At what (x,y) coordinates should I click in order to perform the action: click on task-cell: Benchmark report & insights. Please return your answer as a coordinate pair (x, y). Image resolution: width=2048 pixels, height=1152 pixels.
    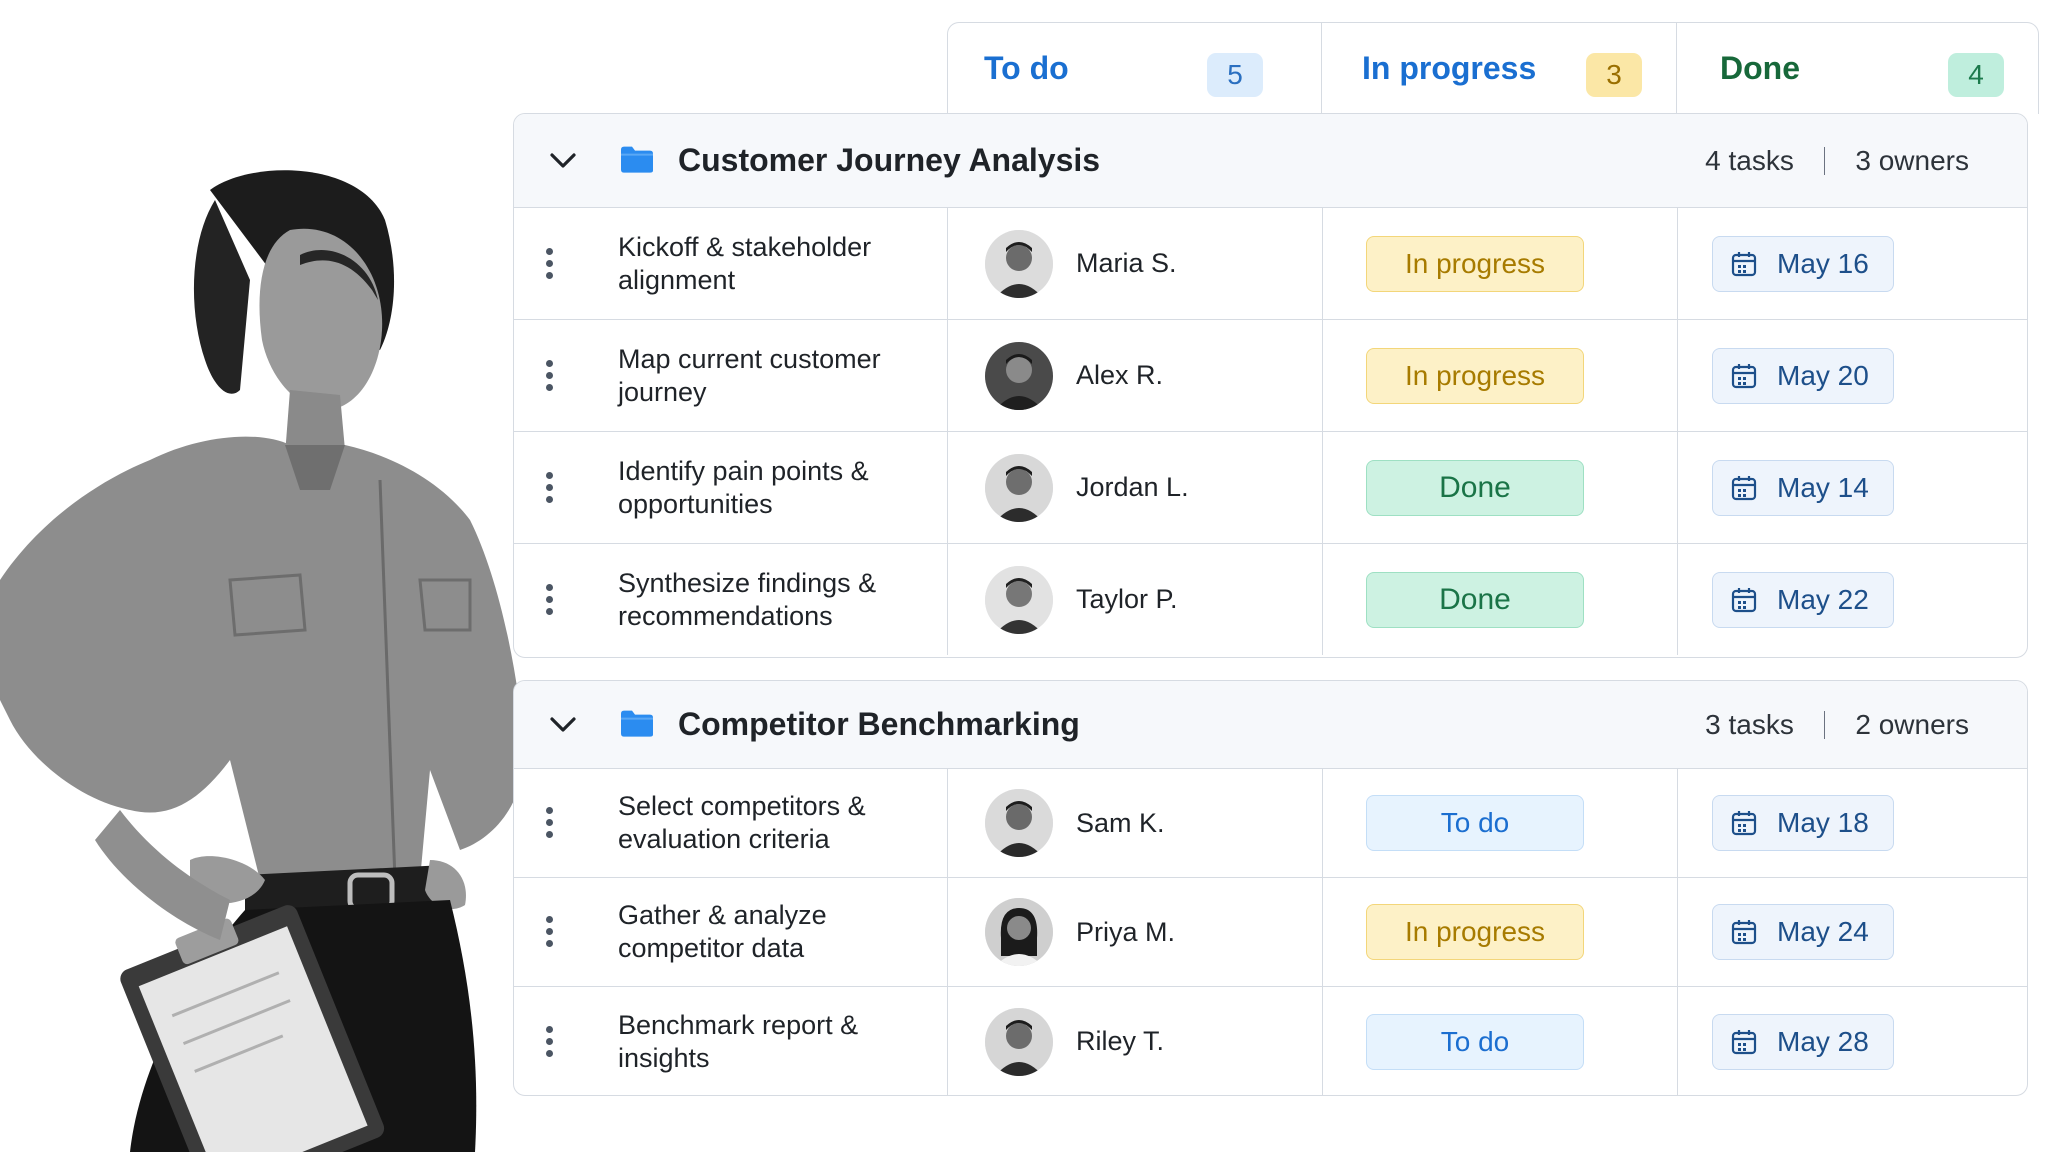
    Looking at the image, I should click on (730, 1041).